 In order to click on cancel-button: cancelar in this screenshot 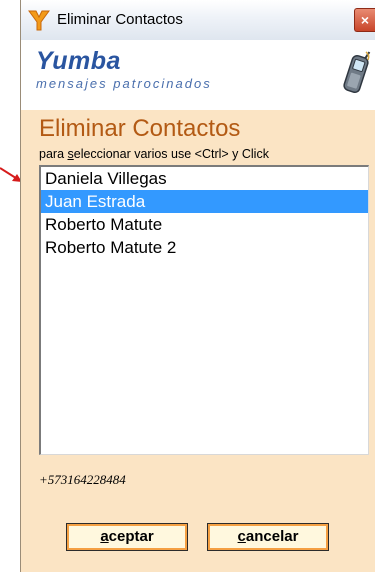, I will do `click(268, 537)`.